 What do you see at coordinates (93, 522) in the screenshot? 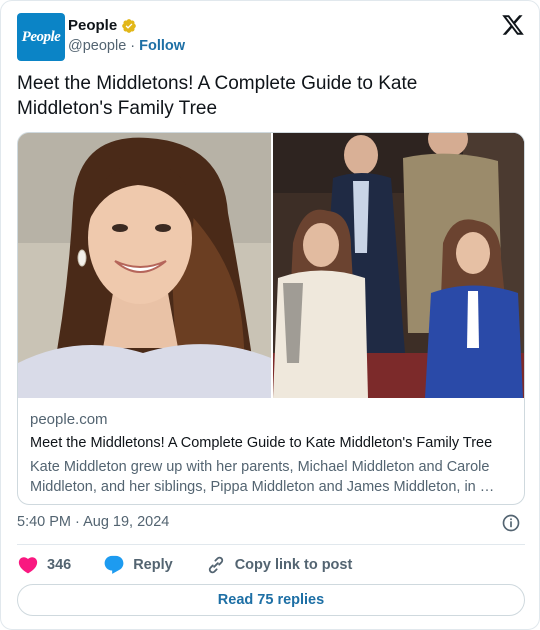
I see `tweet-timestamp: 5:40 PM · Aug 19, 2024` at bounding box center [93, 522].